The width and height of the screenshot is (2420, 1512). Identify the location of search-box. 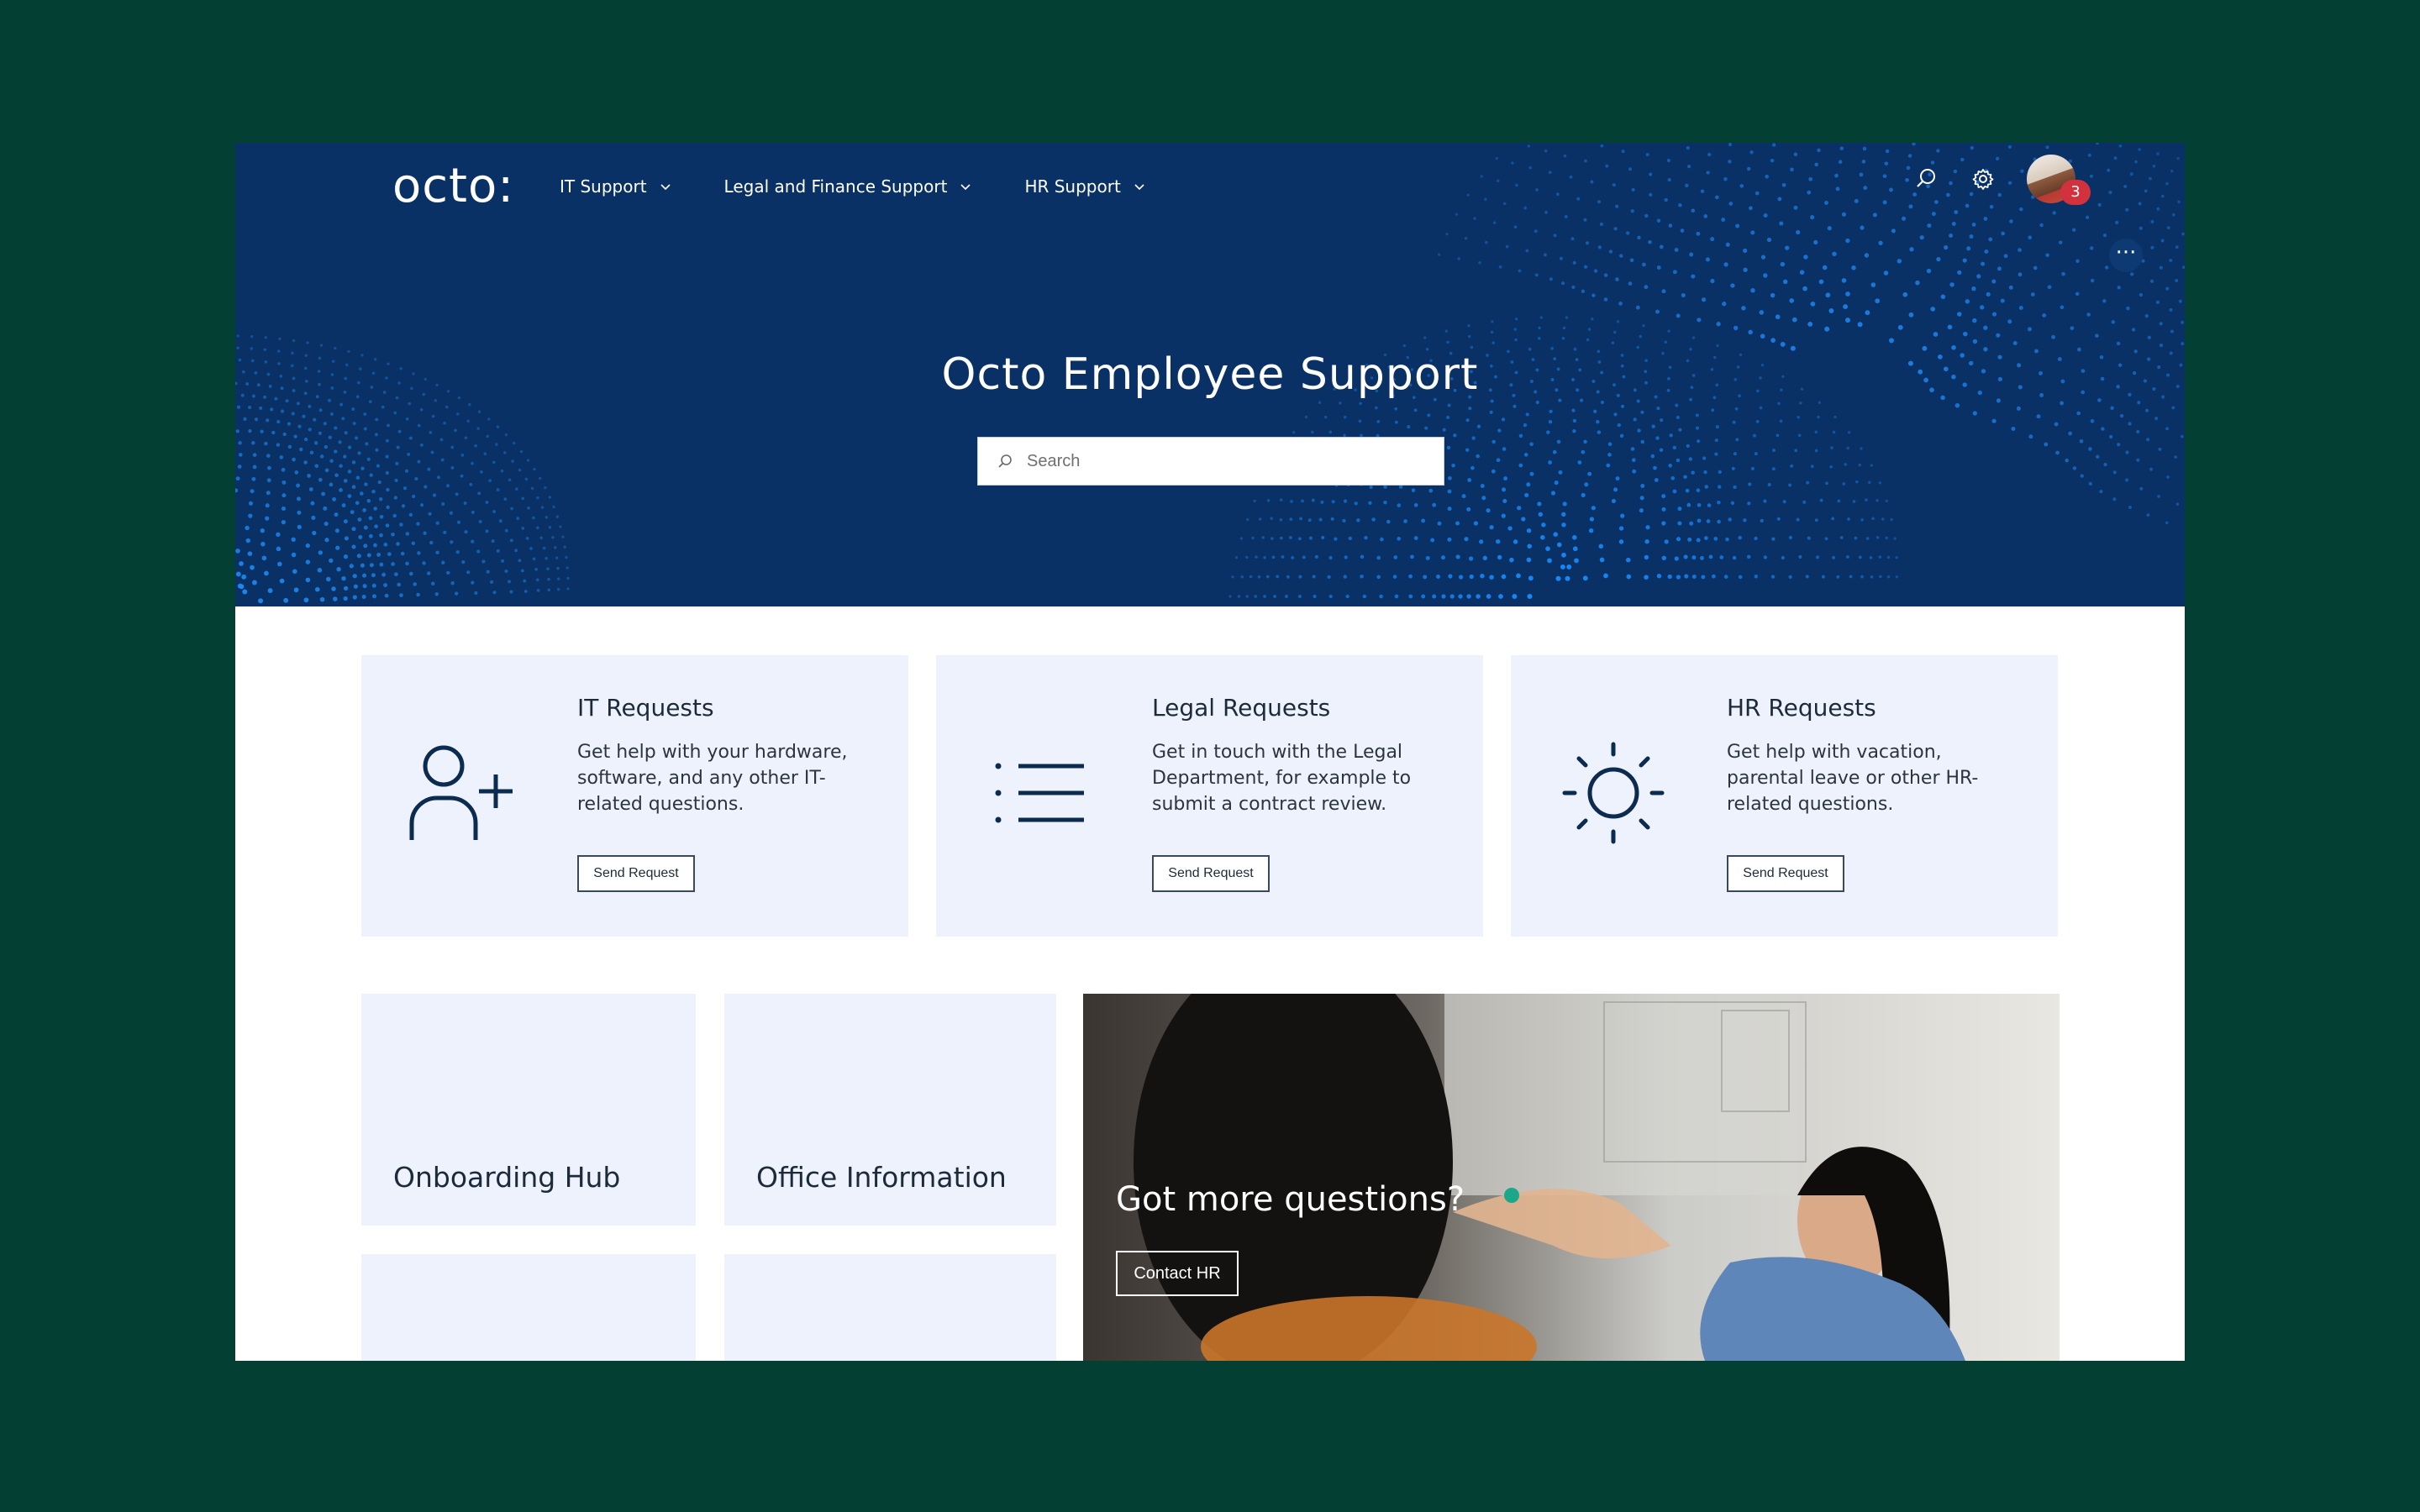
(1210, 461).